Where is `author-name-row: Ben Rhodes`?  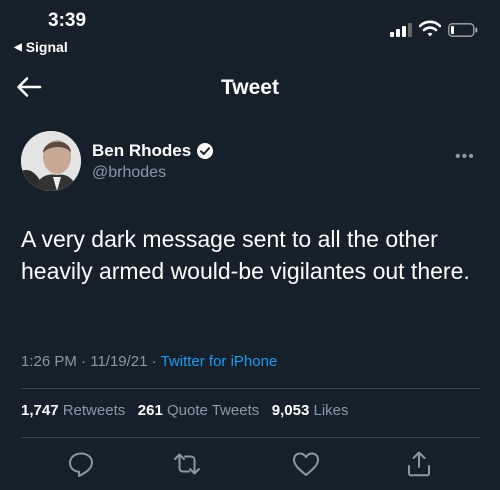
author-name-row: Ben Rhodes is located at coordinates (153, 151).